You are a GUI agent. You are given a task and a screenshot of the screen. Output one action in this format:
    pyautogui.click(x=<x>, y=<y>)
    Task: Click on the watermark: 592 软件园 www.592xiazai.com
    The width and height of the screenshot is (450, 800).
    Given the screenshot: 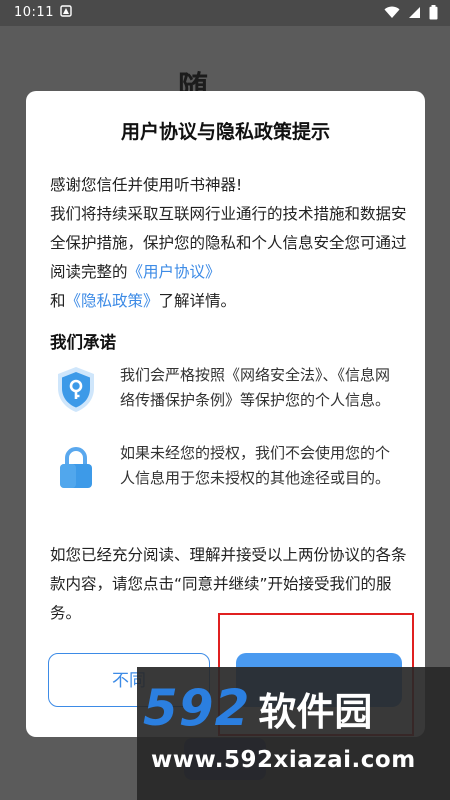 What is the action you would take?
    pyautogui.click(x=293, y=733)
    